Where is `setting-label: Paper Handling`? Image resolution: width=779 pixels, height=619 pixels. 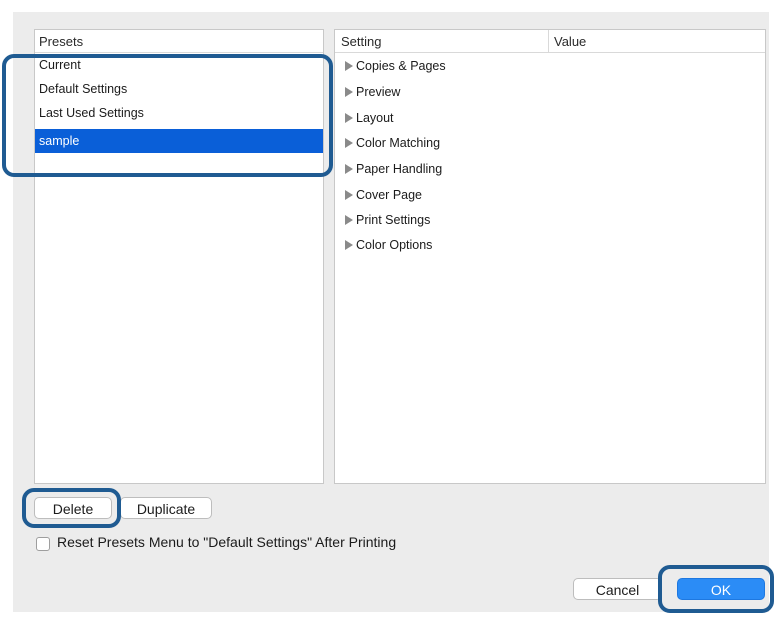
setting-label: Paper Handling is located at coordinates (399, 169).